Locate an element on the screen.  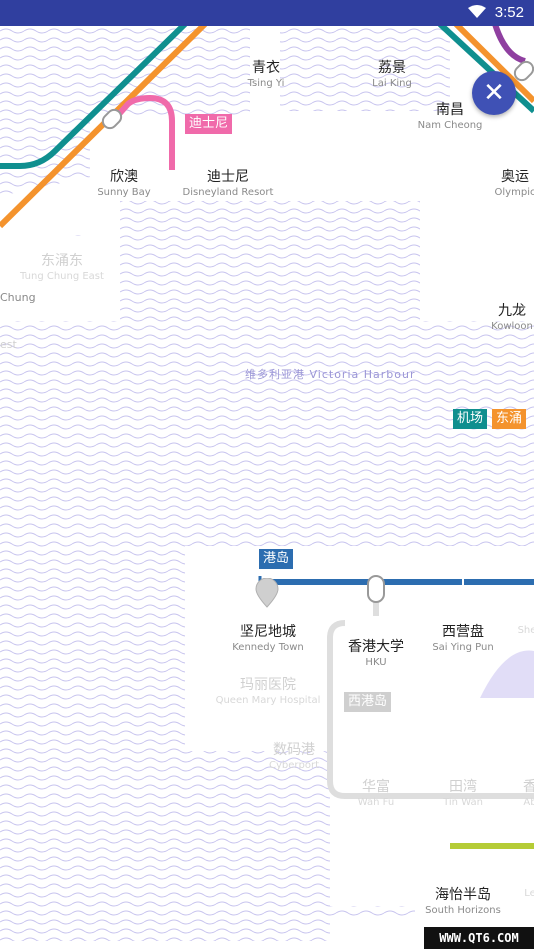
harbour-label: 维多利亚港 Victoria Harbour is located at coordinates (330, 374).